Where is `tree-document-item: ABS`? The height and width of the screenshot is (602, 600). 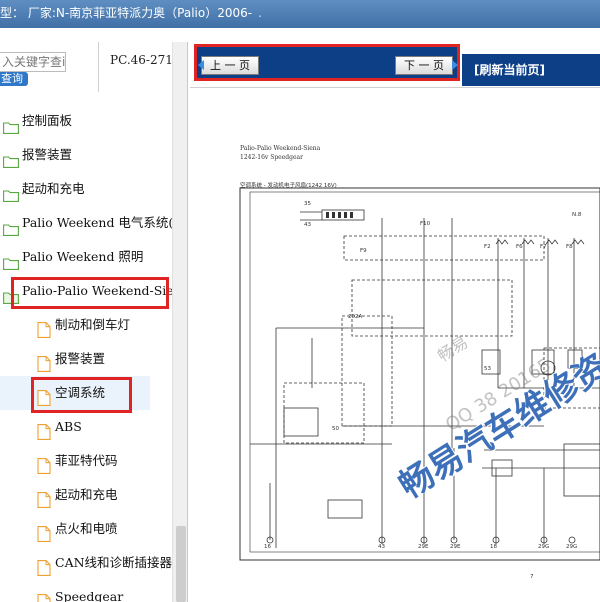
tree-document-item: ABS is located at coordinates (86, 427).